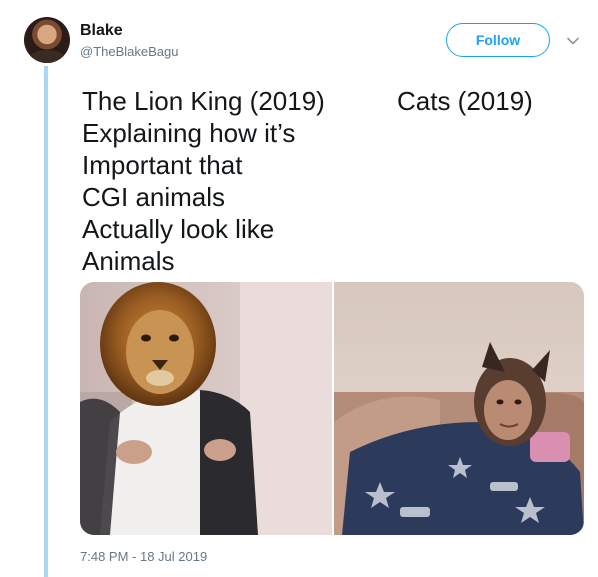  Describe the element at coordinates (498, 40) in the screenshot. I see `follow-button: Follow` at that location.